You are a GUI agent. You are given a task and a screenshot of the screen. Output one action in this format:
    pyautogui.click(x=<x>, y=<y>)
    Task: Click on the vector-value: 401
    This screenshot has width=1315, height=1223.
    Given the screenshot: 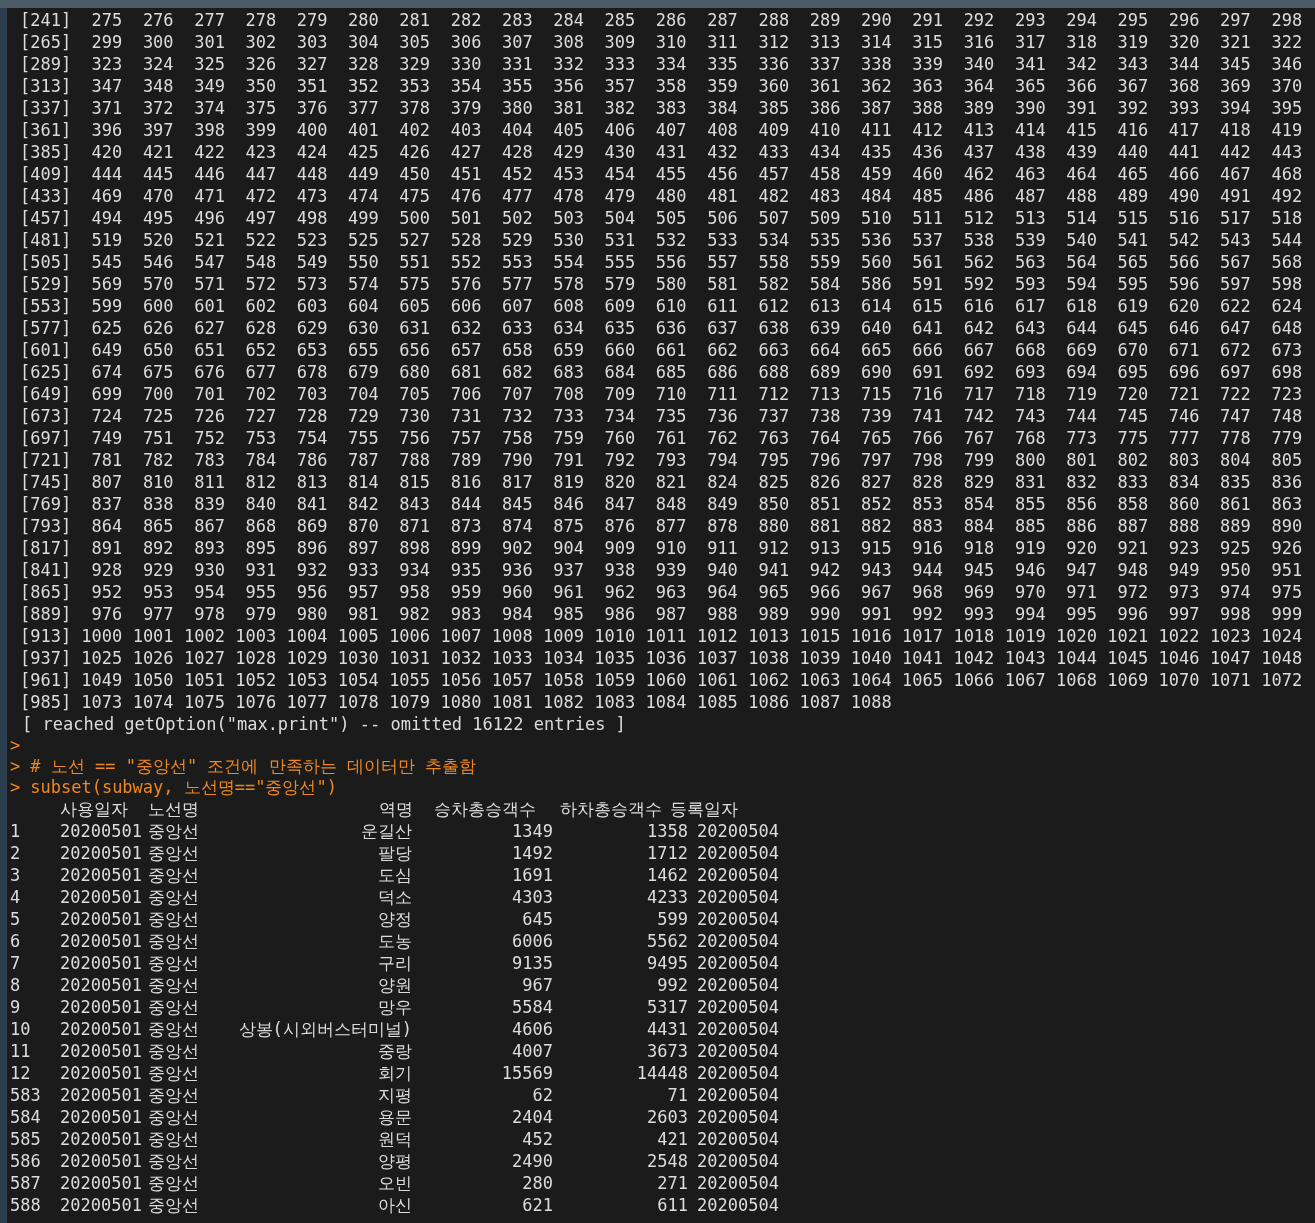 What is the action you would take?
    pyautogui.click(x=363, y=130)
    